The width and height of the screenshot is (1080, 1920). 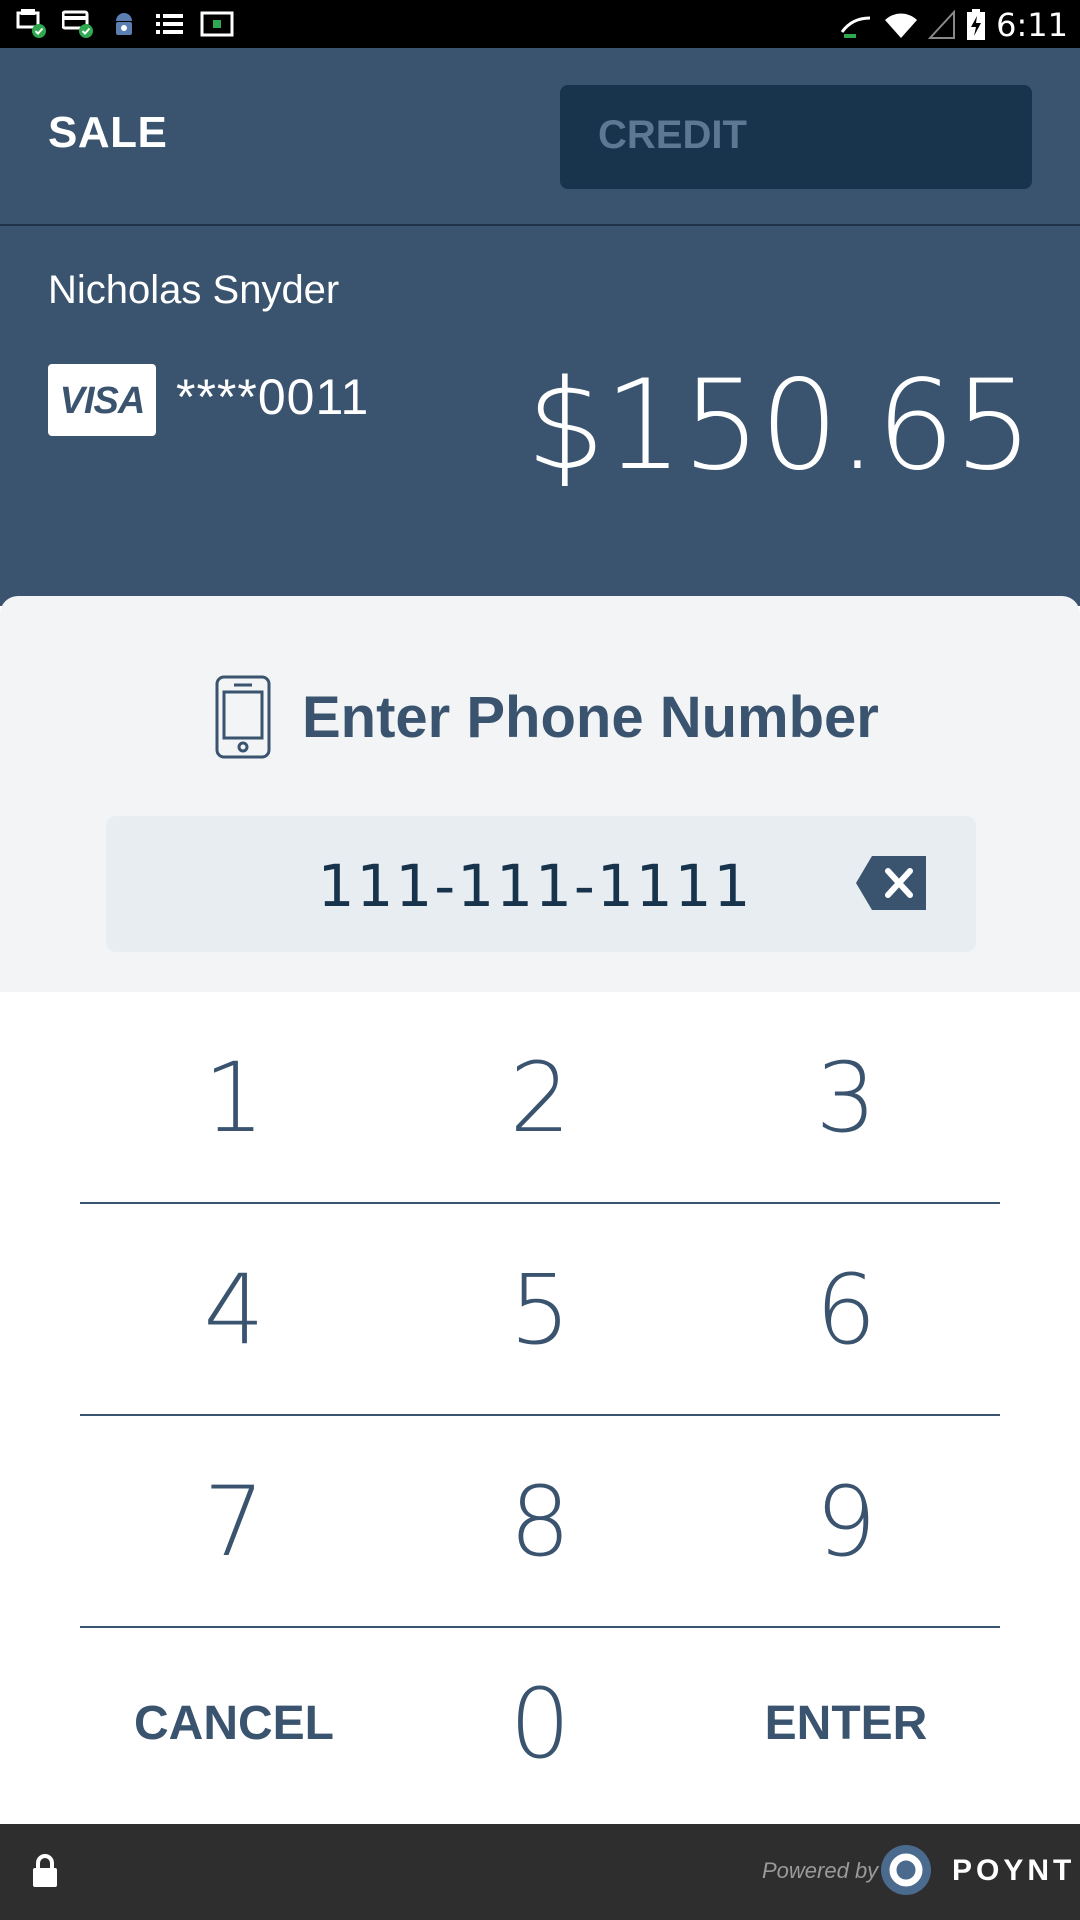 I want to click on keypad-row: CANCEL 0 ENTER, so click(x=540, y=1724).